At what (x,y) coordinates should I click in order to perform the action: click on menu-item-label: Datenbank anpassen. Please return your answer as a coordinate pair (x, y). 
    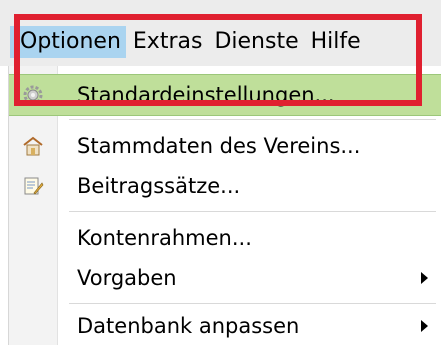
    Looking at the image, I should click on (188, 326).